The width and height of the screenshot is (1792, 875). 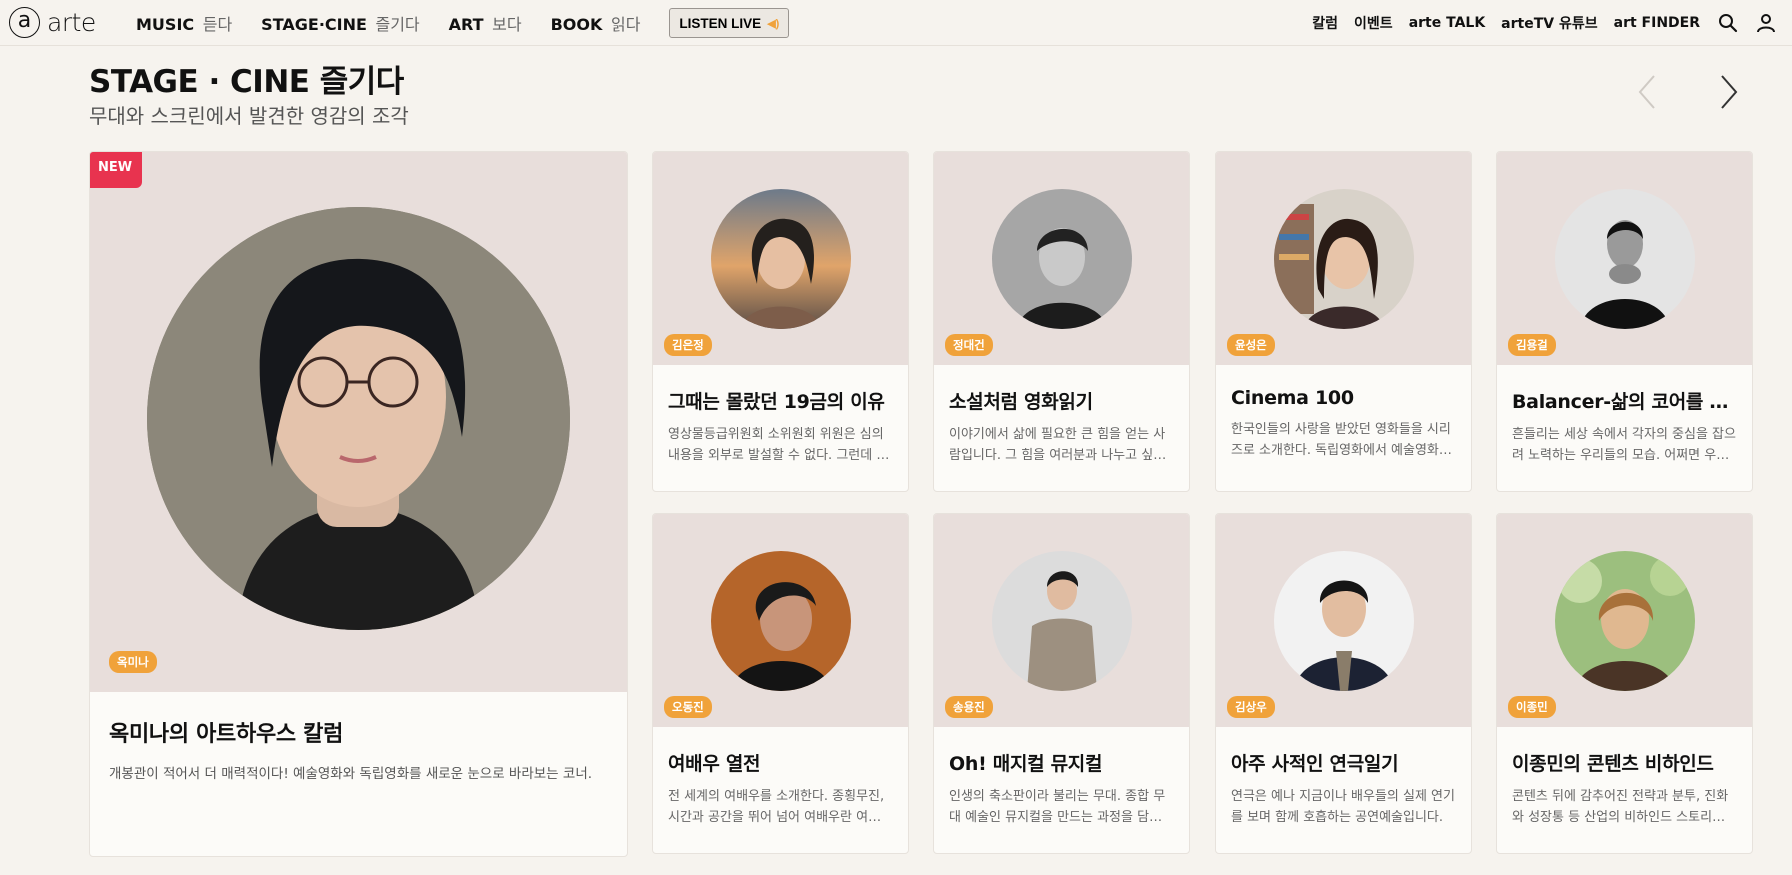 What do you see at coordinates (24, 22) in the screenshot?
I see `arte-logo-mark: a` at bounding box center [24, 22].